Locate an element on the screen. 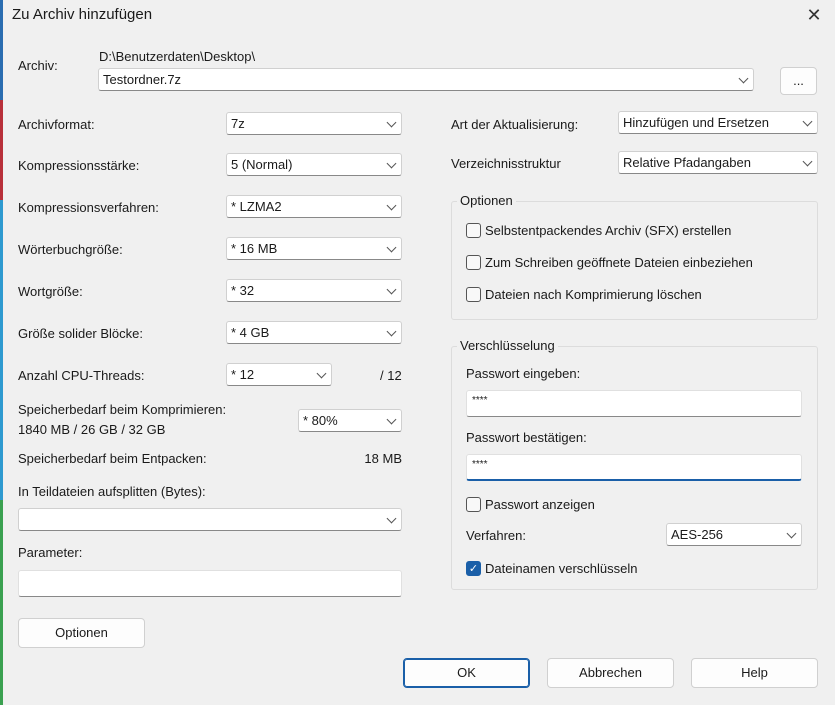 Image resolution: width=835 pixels, height=705 pixels. close-icon: ✕ is located at coordinates (814, 15).